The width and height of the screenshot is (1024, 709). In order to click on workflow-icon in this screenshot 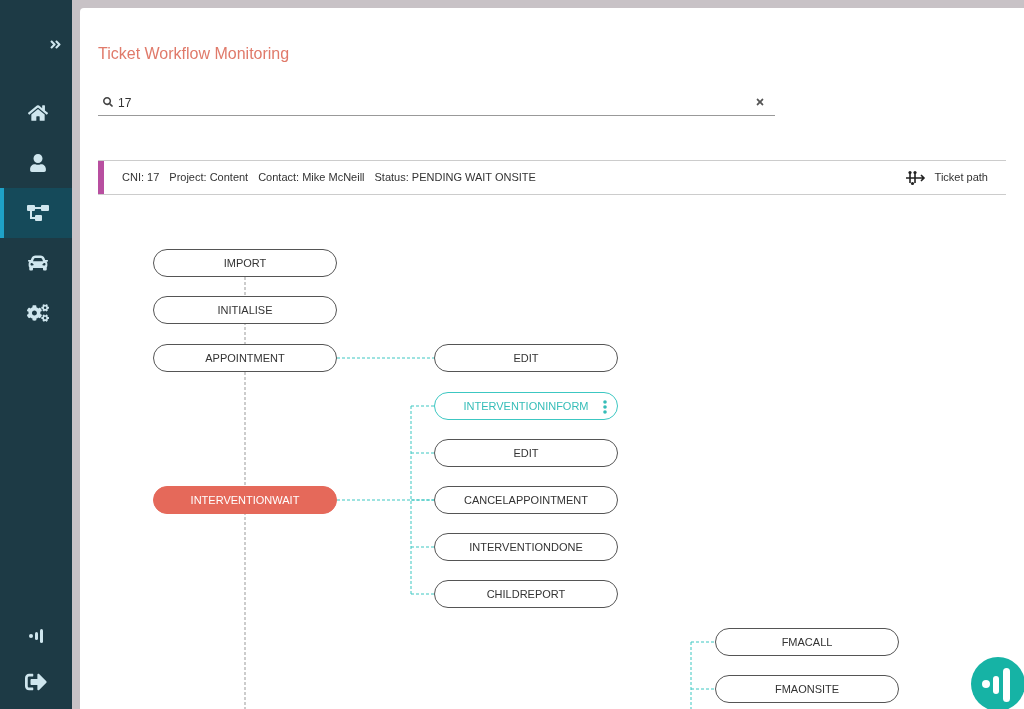, I will do `click(38, 213)`.